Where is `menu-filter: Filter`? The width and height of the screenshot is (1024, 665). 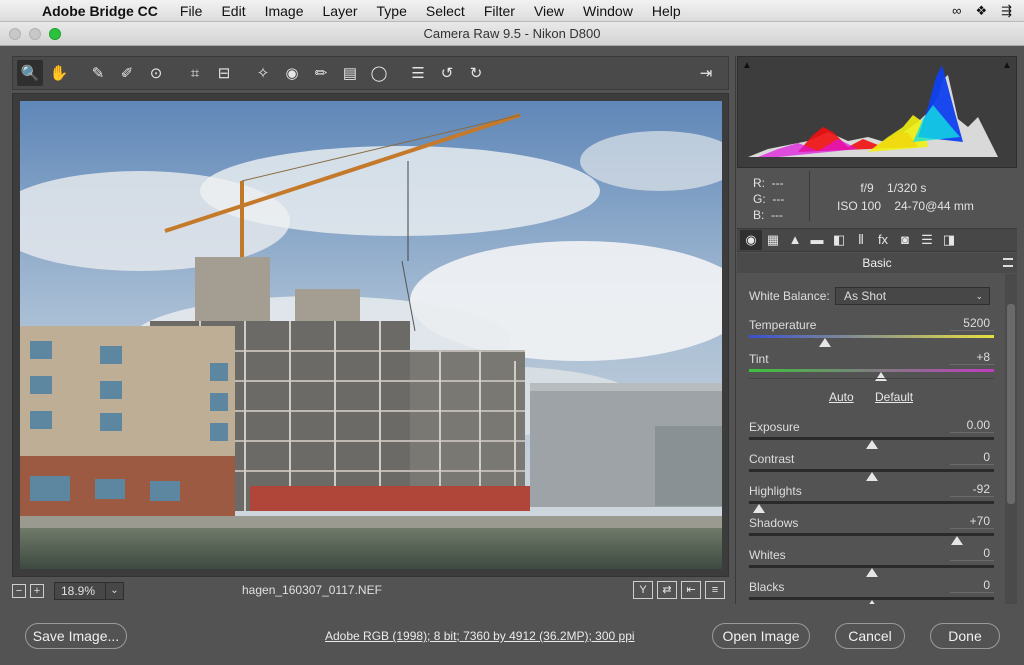 menu-filter: Filter is located at coordinates (499, 11).